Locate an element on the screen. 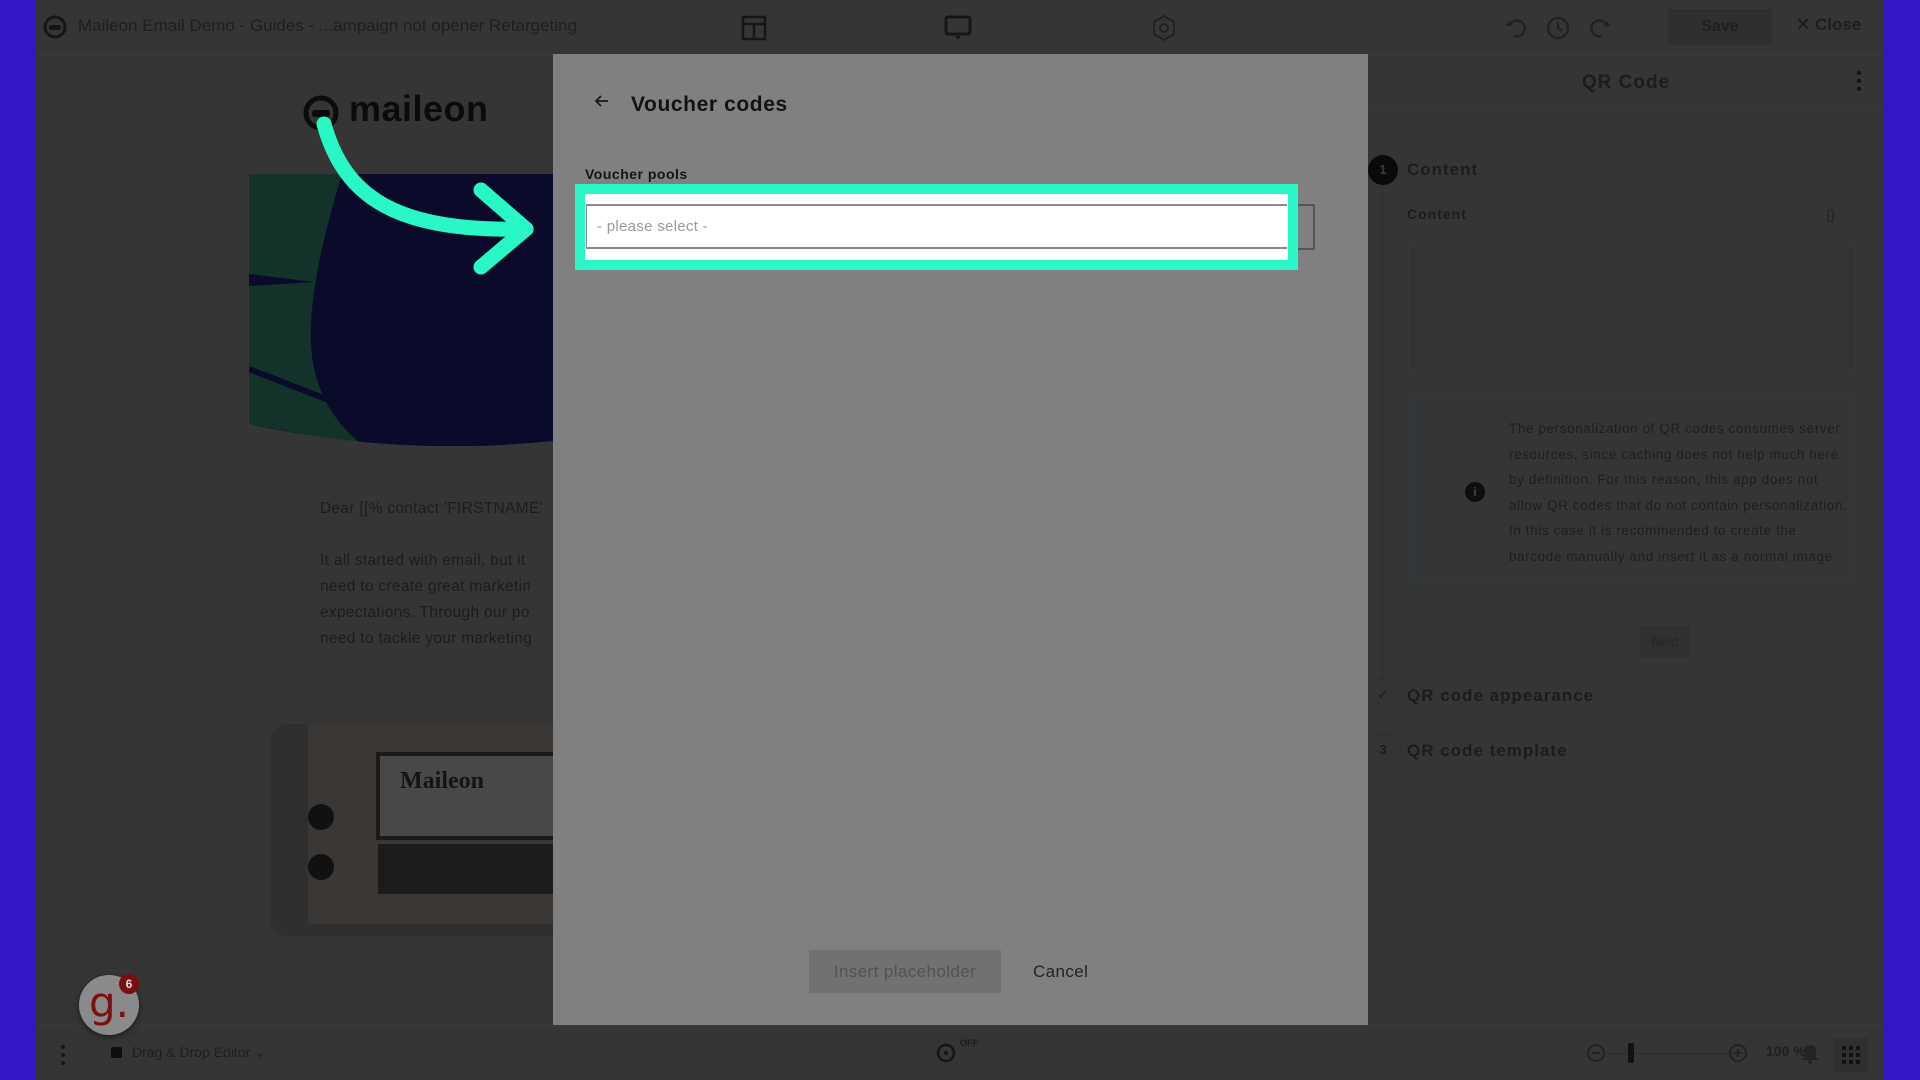 Image resolution: width=1920 pixels, height=1080 pixels. editor-type-selector: Drag & Drop Editor ⌄ is located at coordinates (199, 1052).